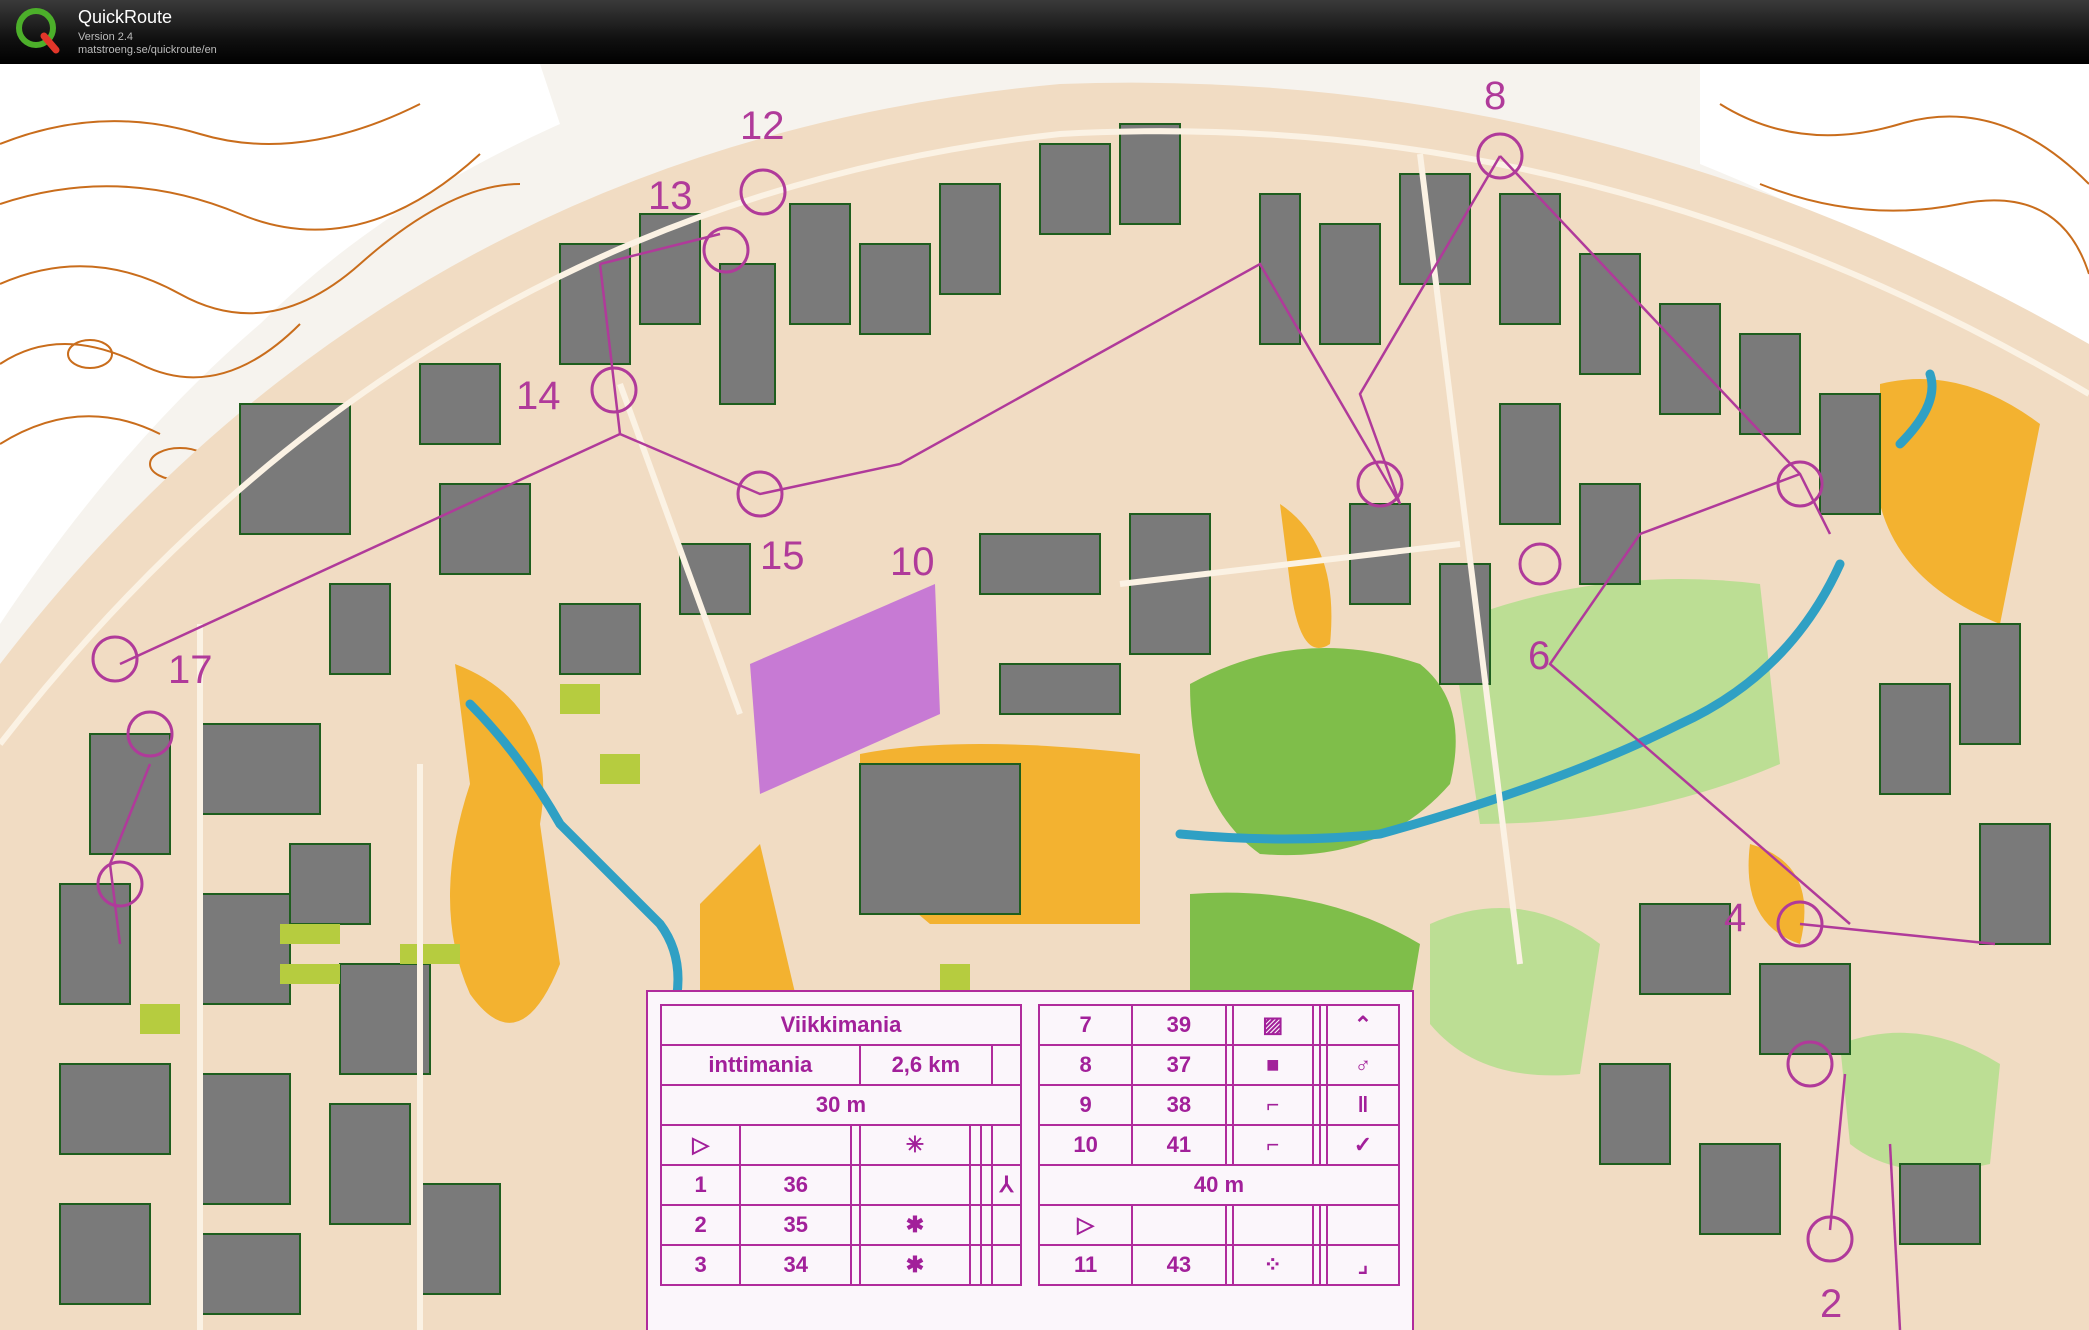  What do you see at coordinates (1179, 1025) in the screenshot?
I see `row-code: 39` at bounding box center [1179, 1025].